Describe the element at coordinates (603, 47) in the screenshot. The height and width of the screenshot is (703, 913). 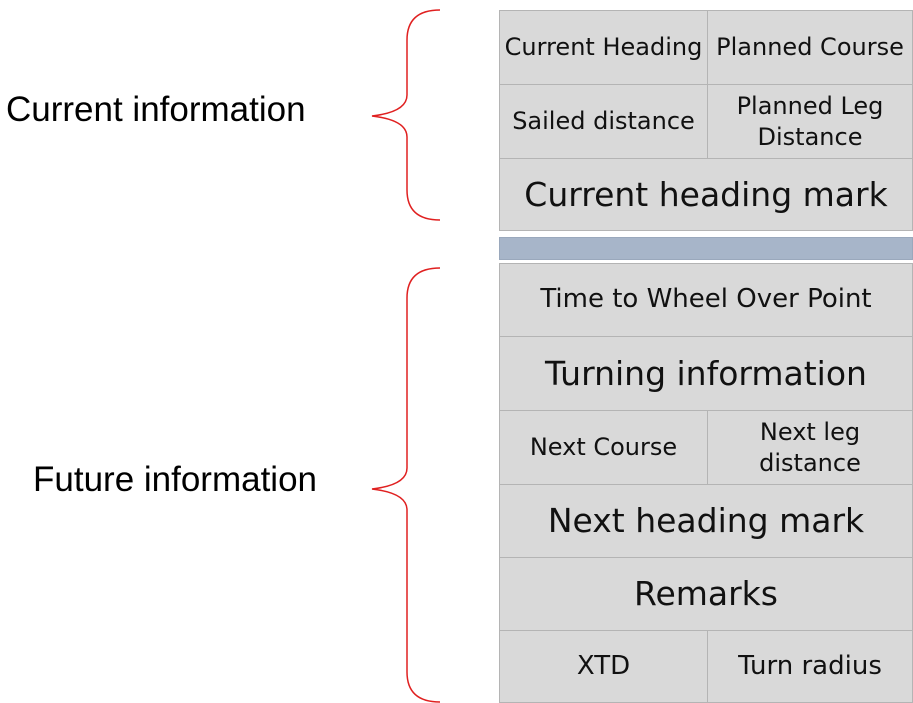
I see `current-heading-cell: Current Heading` at that location.